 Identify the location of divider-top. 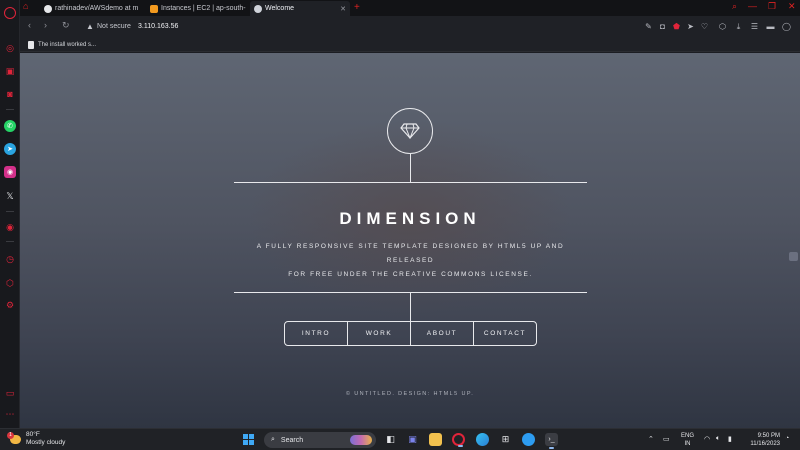
(410, 182).